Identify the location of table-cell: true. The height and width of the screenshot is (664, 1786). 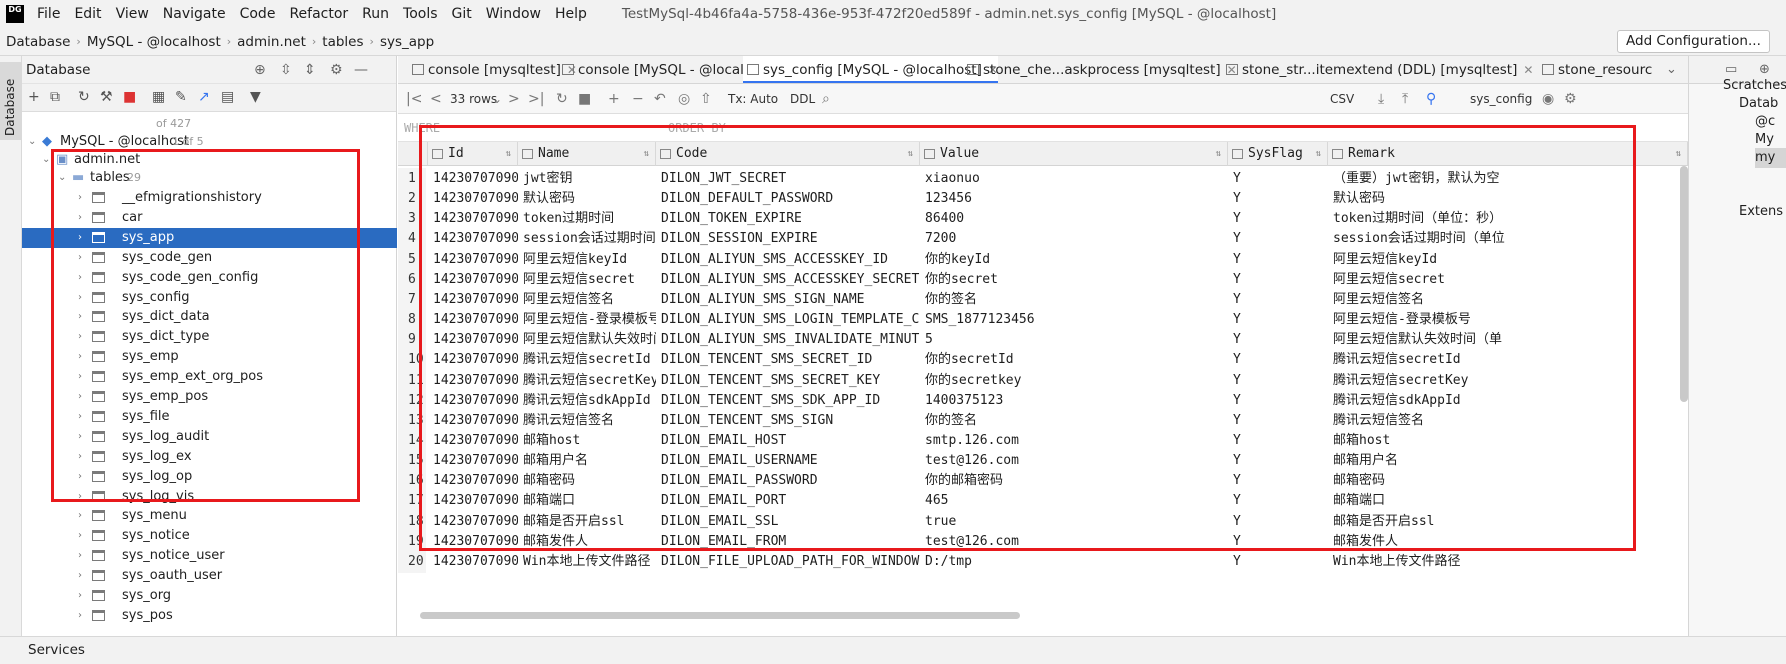
(1074, 522).